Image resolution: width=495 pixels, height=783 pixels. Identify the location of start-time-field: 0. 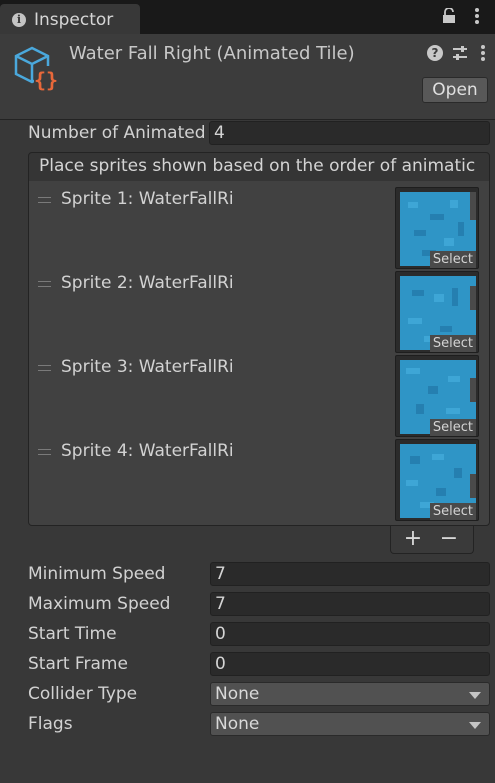
(350, 634).